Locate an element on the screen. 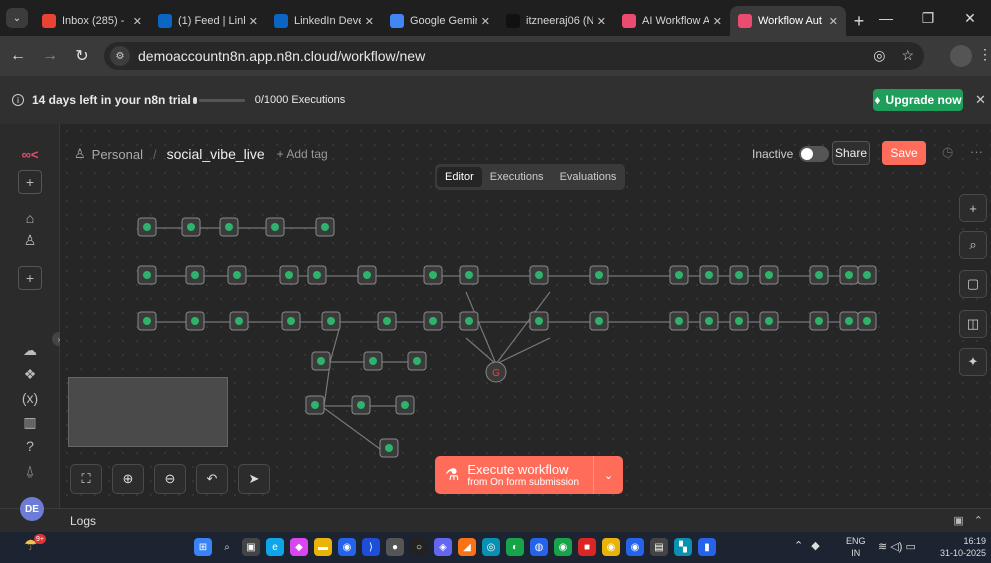 The width and height of the screenshot is (991, 563). user-avatar: DE is located at coordinates (32, 509).